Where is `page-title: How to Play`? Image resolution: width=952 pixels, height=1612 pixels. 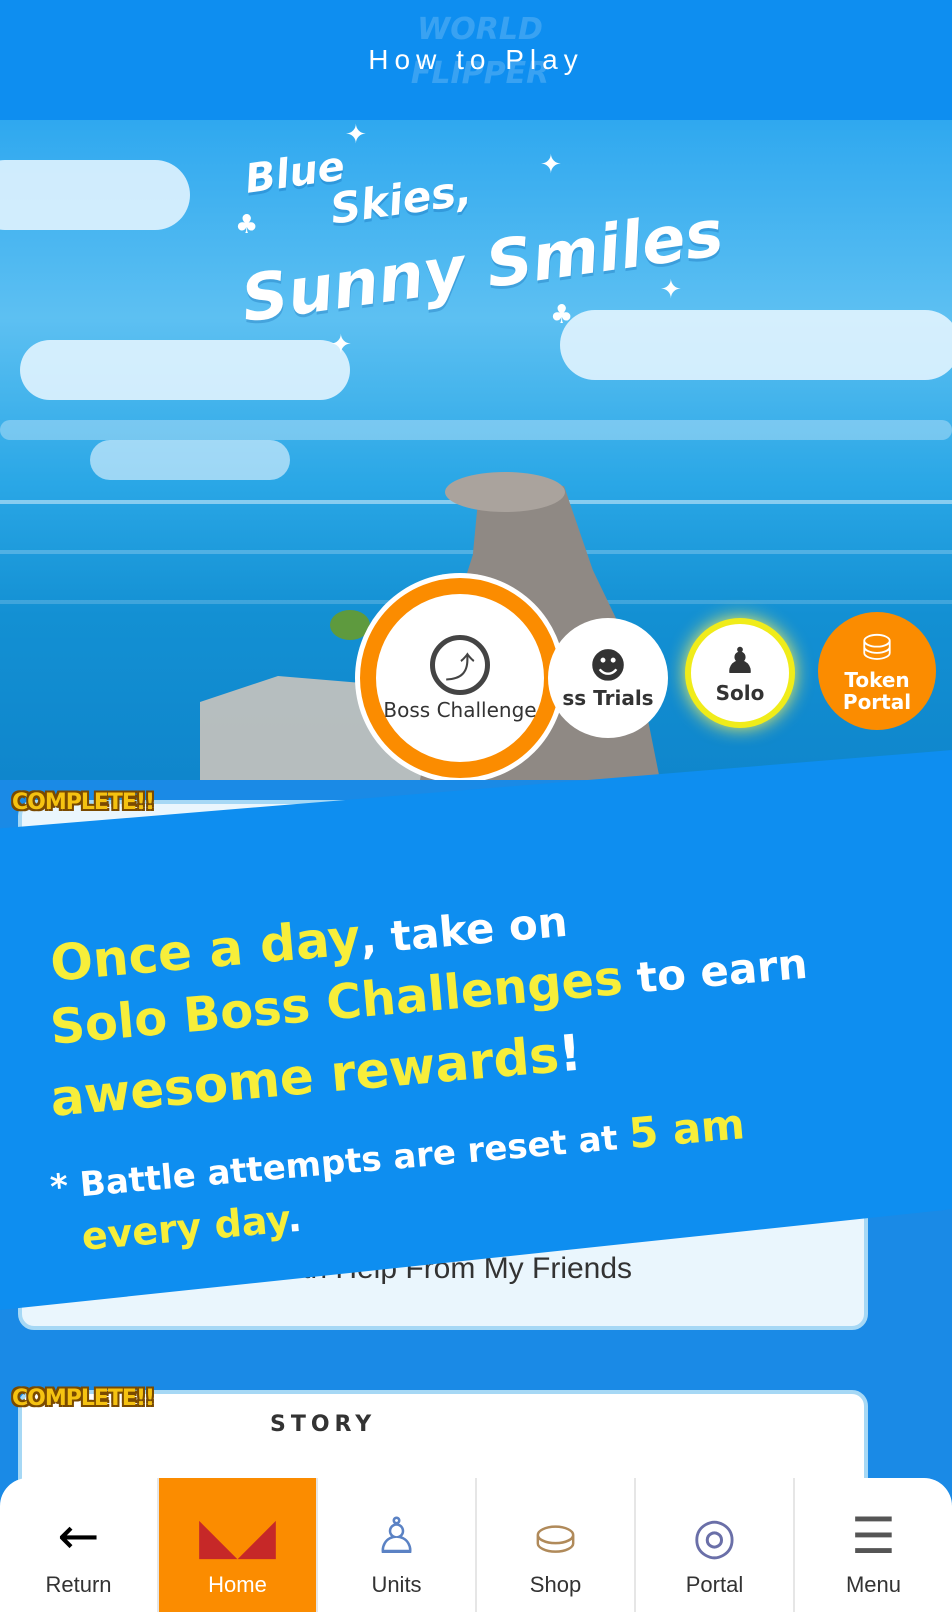
page-title: How to Play is located at coordinates (476, 59).